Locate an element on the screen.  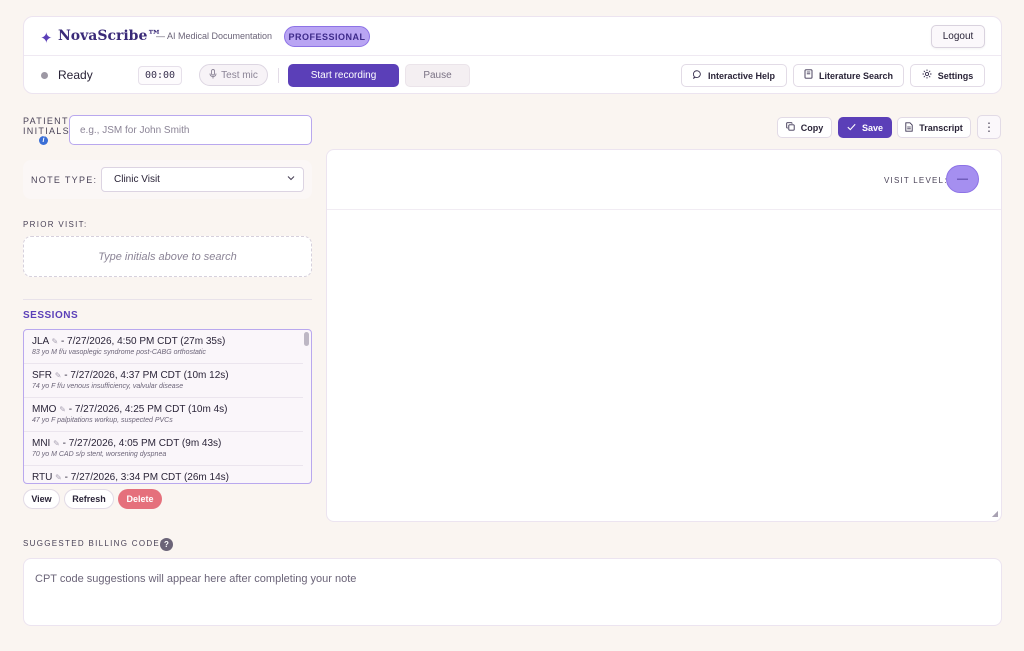
settings-button: Settings is located at coordinates (947, 75).